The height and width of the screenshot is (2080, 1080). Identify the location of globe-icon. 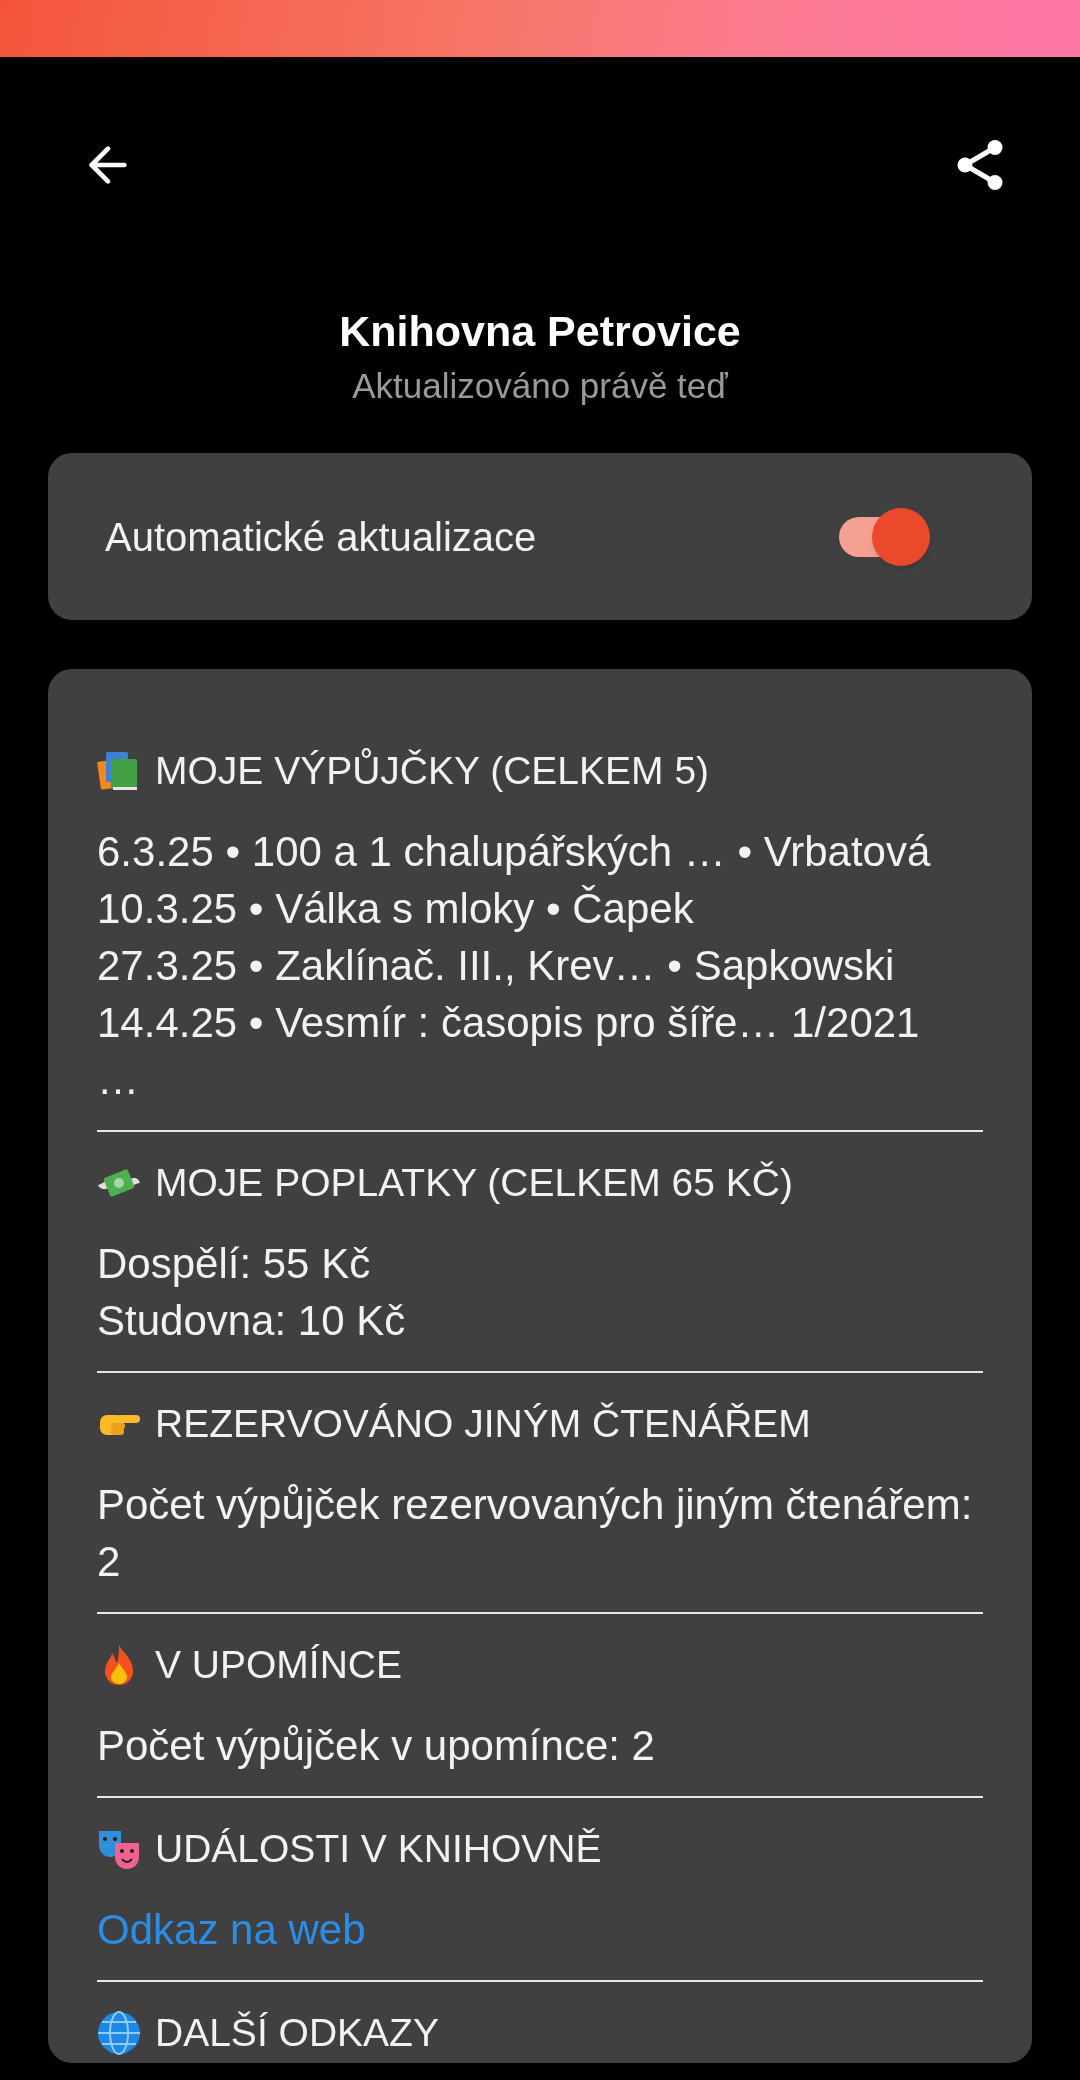
(119, 2033).